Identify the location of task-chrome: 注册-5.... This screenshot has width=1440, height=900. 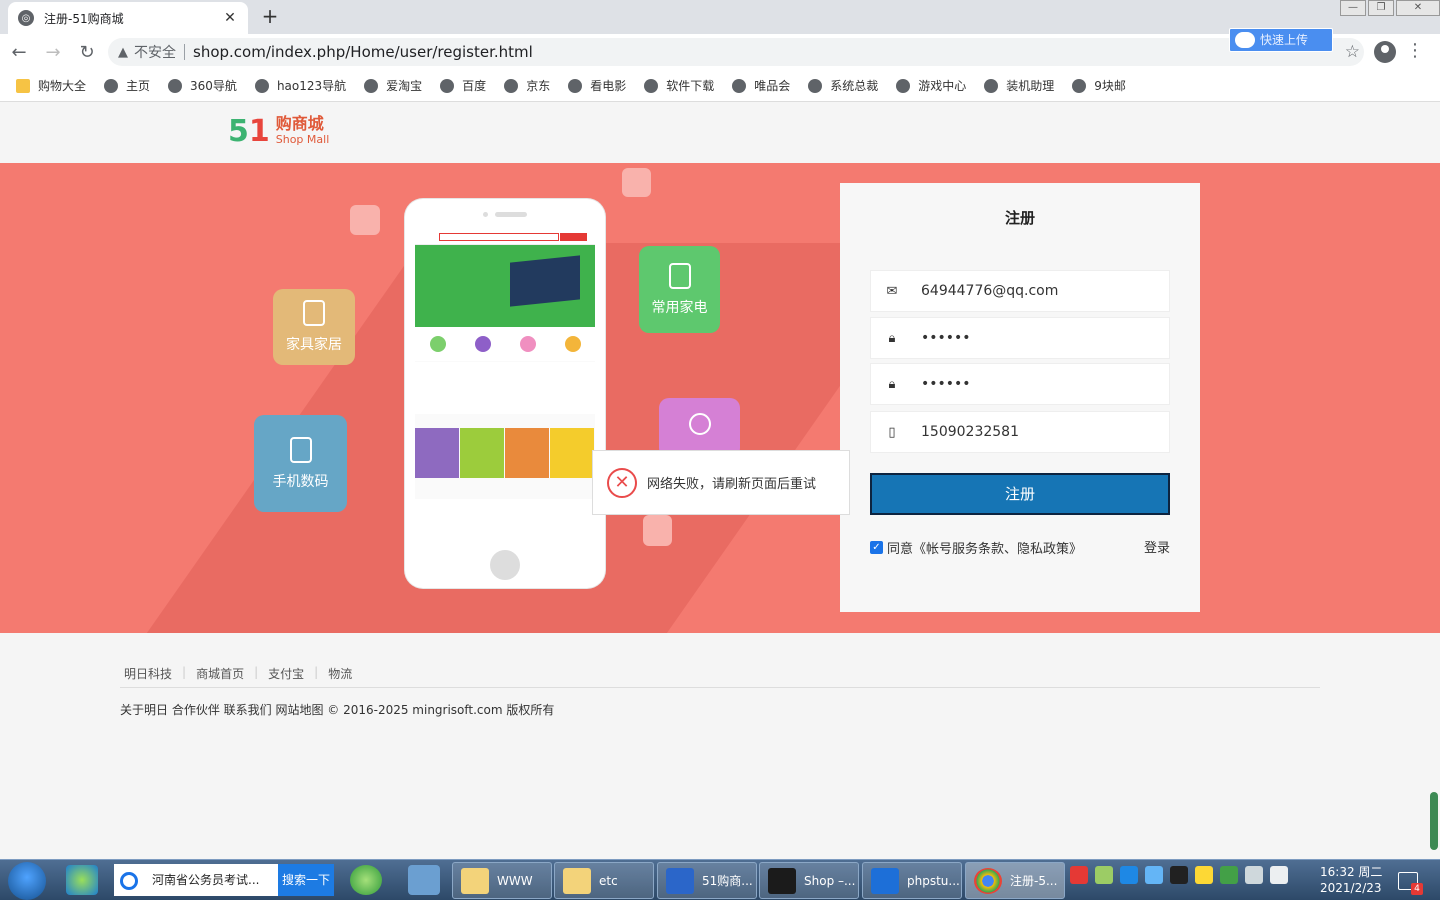
(1015, 880).